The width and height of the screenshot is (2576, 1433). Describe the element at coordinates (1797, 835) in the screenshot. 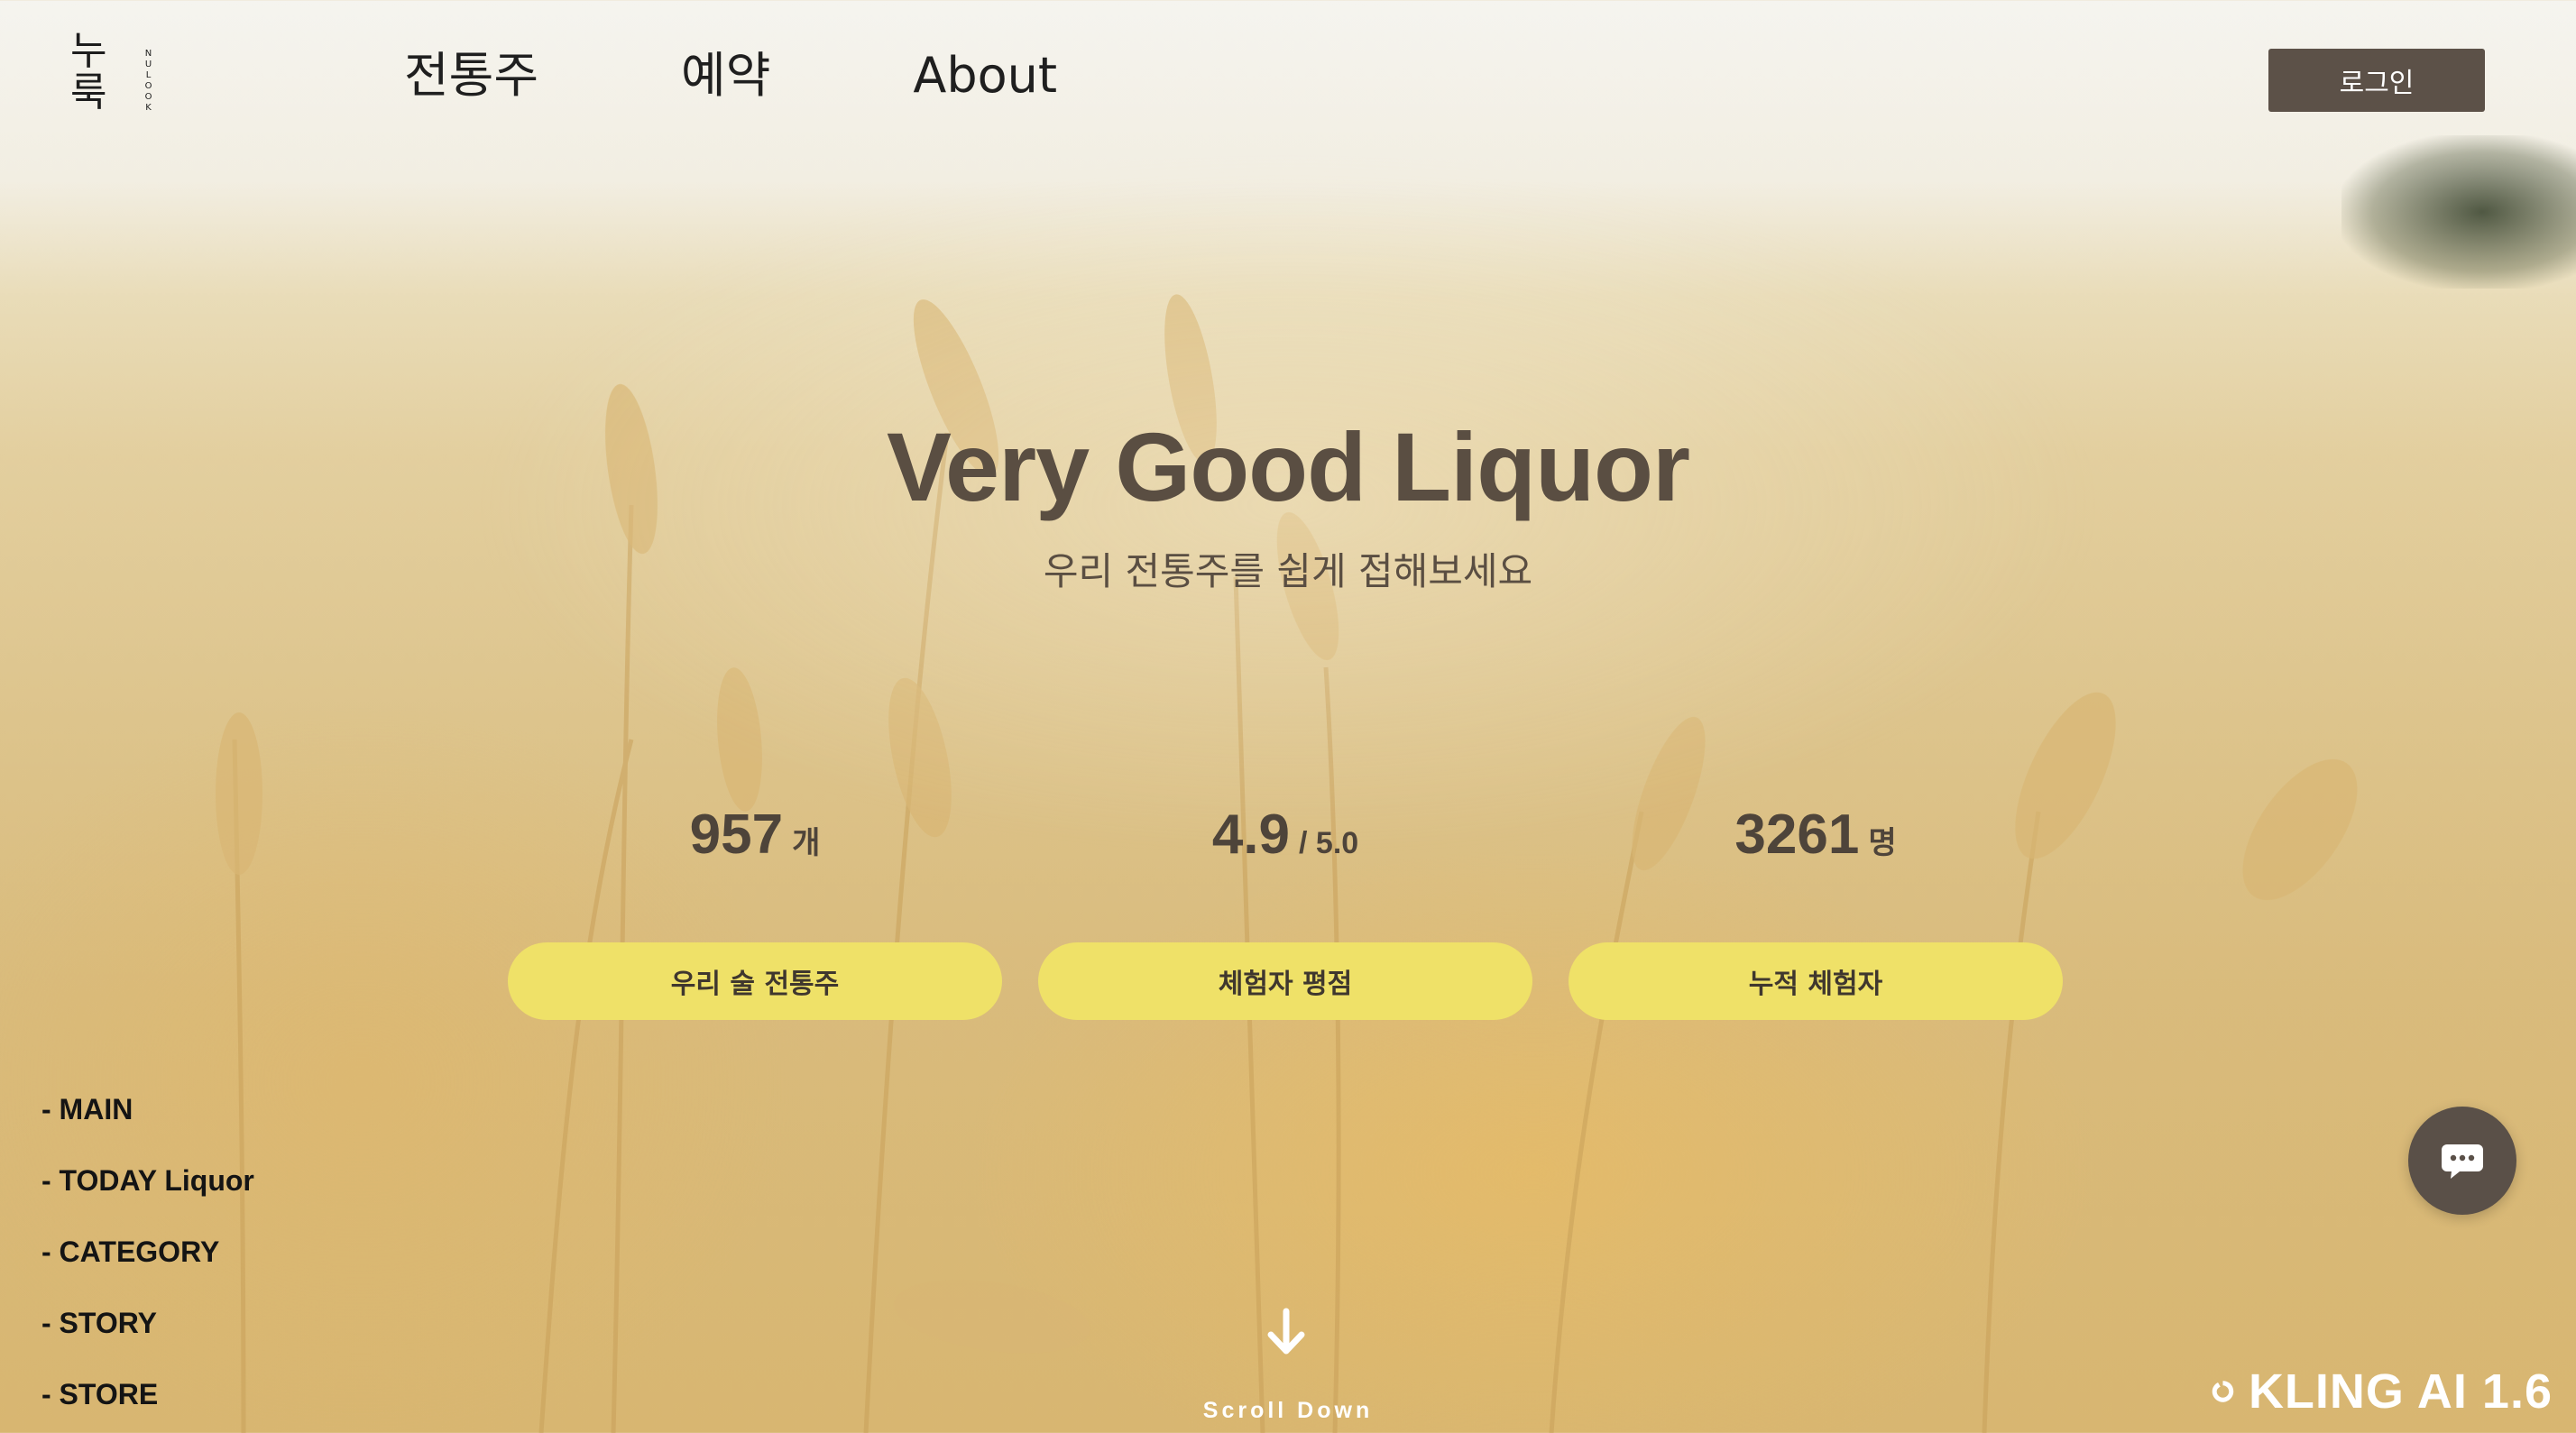

I see `stat-value: 3261` at that location.